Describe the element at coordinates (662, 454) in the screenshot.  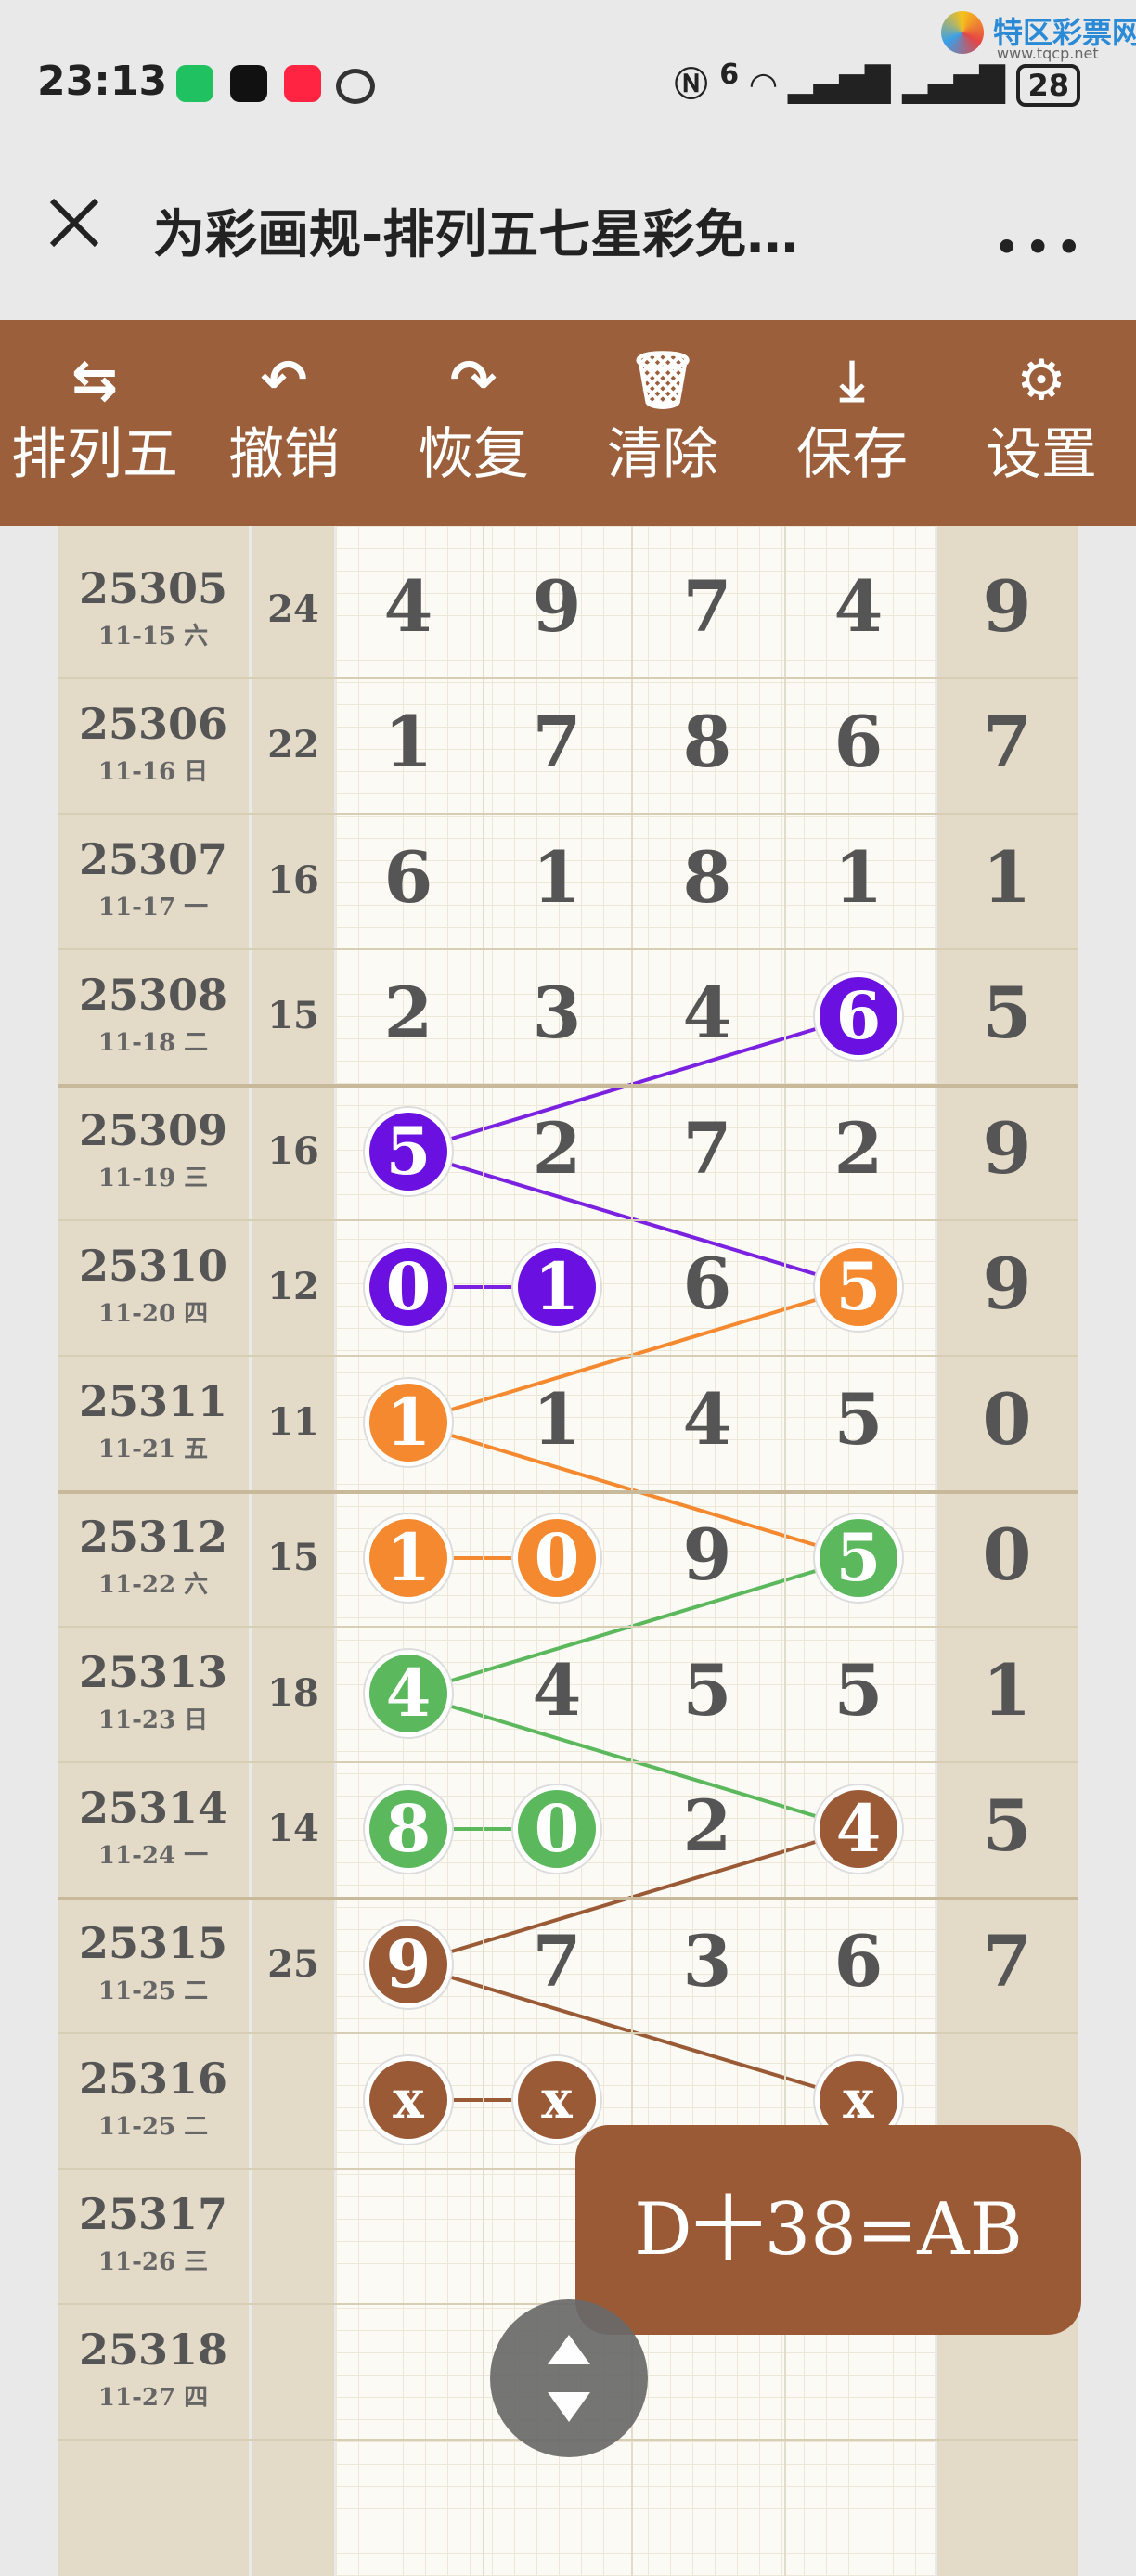
I see `clear-label: 清除` at that location.